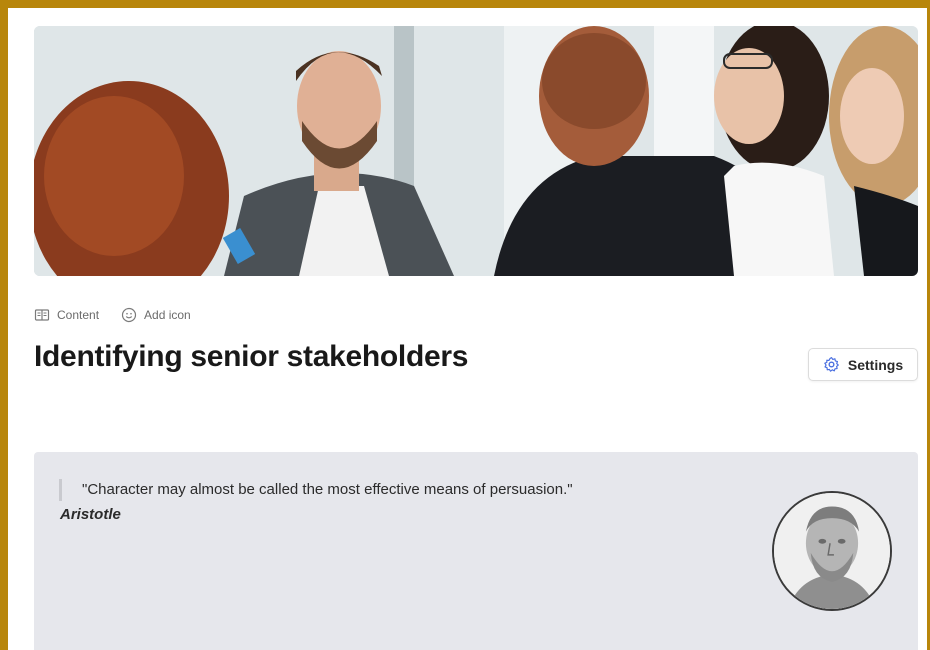 The width and height of the screenshot is (930, 650). What do you see at coordinates (831, 364) in the screenshot?
I see `gear-icon` at bounding box center [831, 364].